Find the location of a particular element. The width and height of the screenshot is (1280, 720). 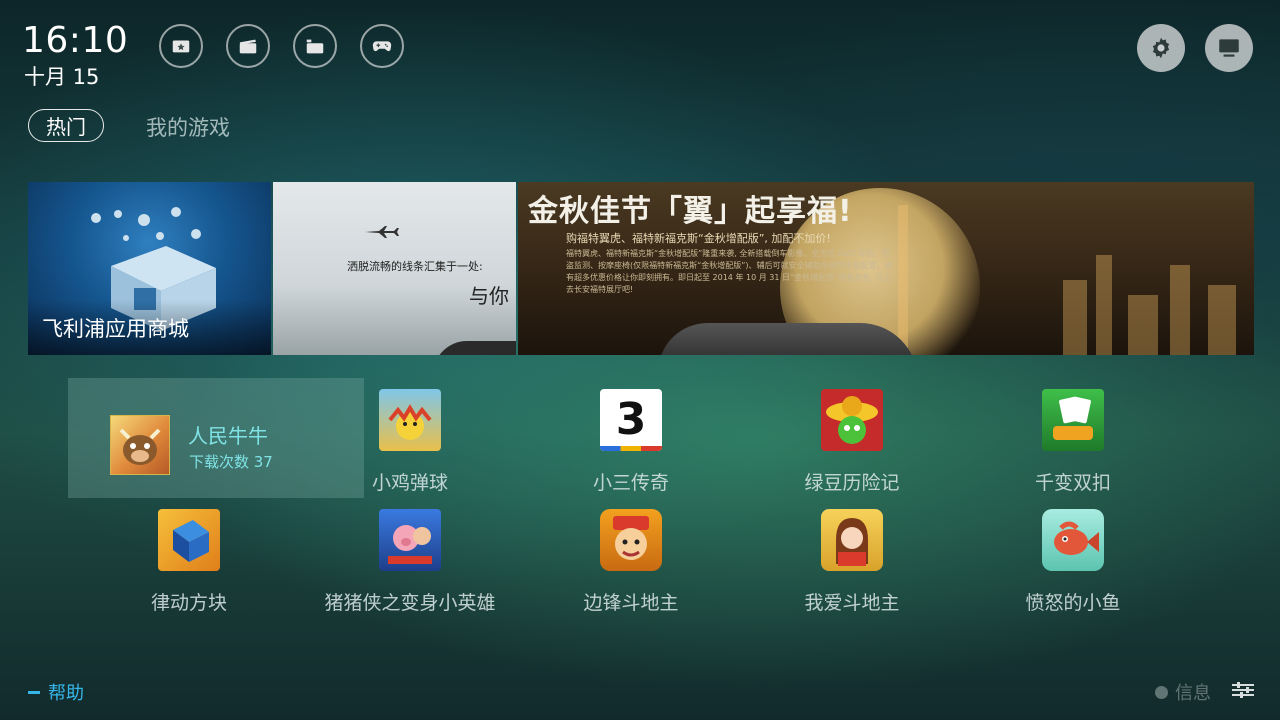

display-icon is located at coordinates (1229, 48).